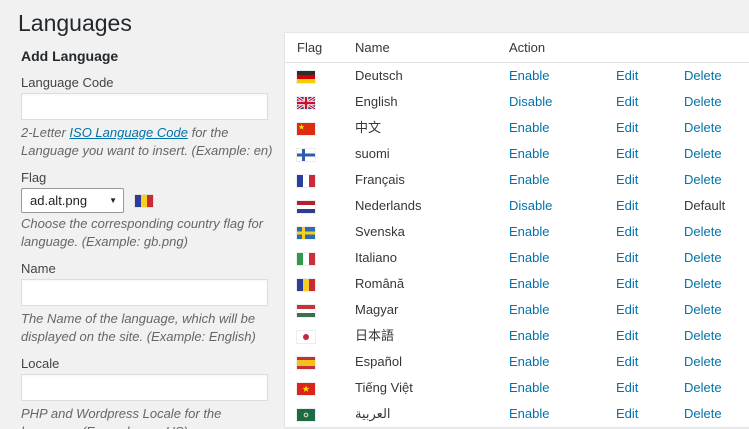  I want to click on flag-fr-icon, so click(306, 180).